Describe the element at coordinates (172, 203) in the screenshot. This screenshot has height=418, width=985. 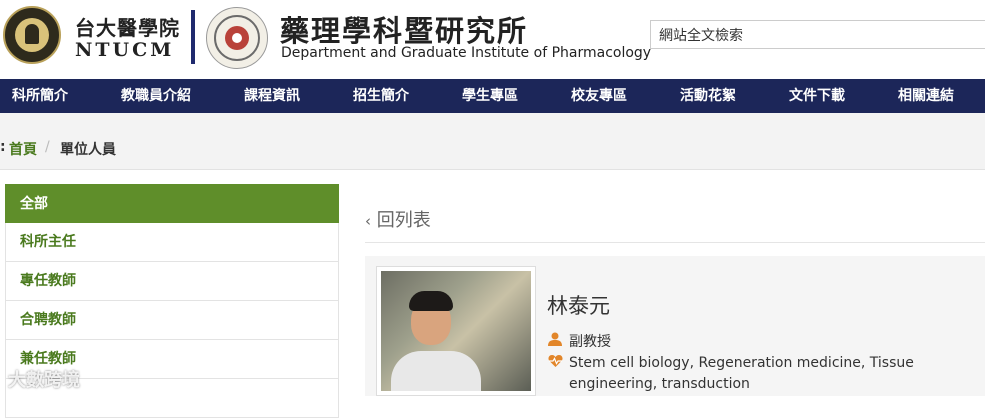
I see `sidebar-item-all: 全部` at that location.